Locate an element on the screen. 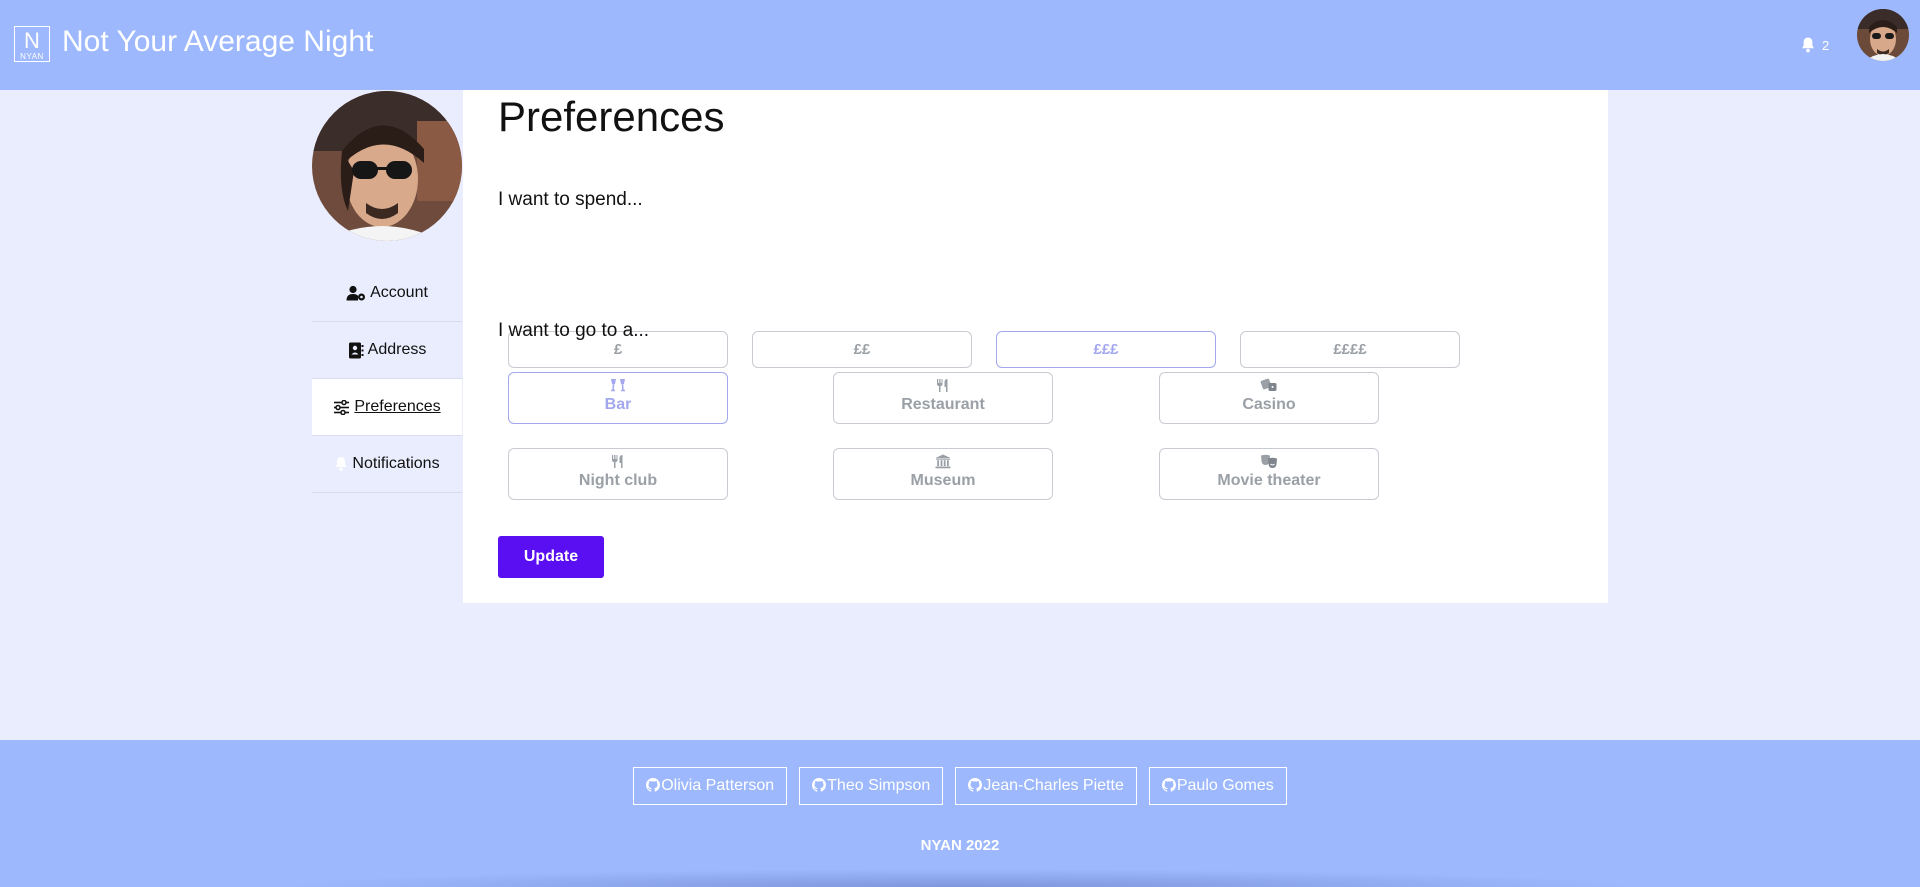 The height and width of the screenshot is (887, 1920). top-bar: N NYAN Not Your Average Night 2 is located at coordinates (960, 45).